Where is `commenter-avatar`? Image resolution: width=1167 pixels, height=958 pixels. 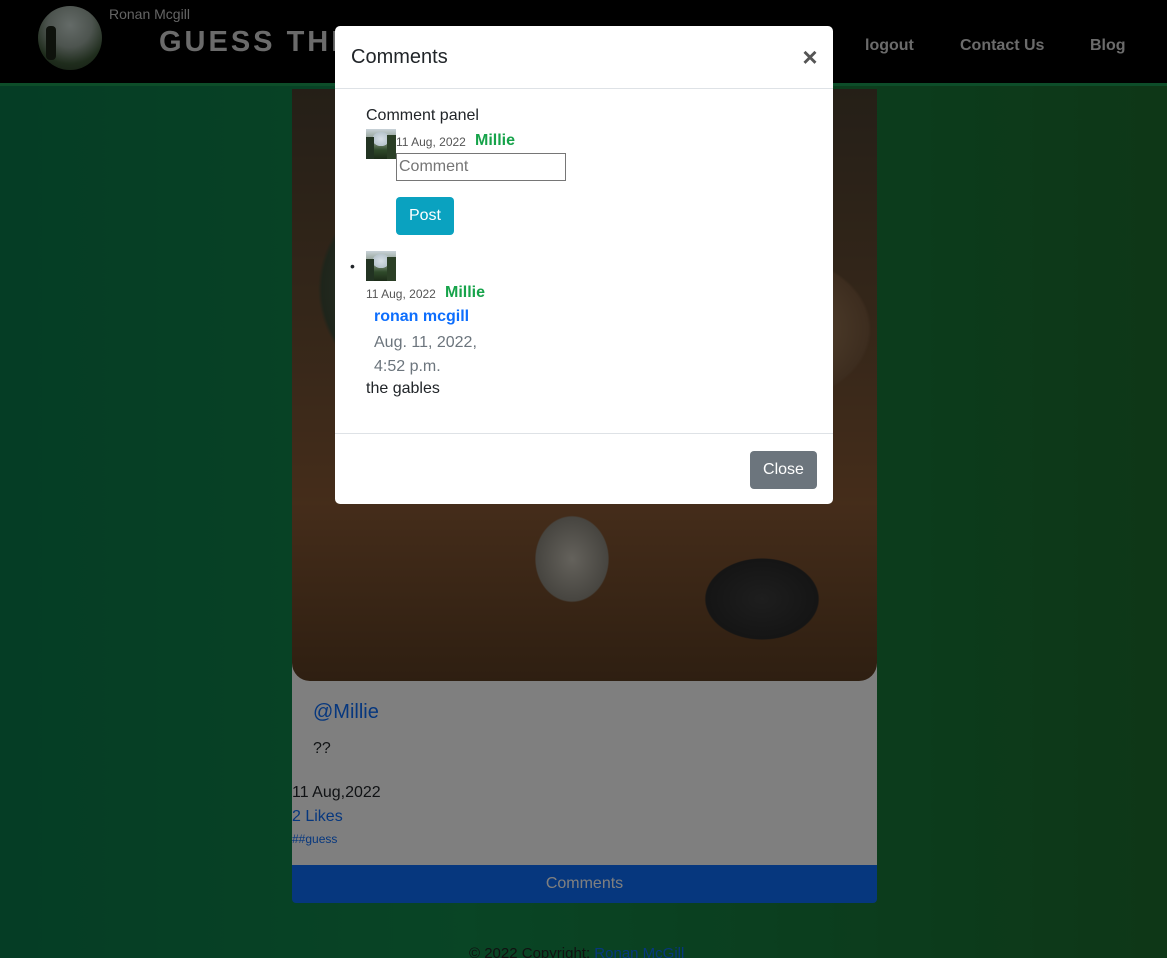 commenter-avatar is located at coordinates (381, 144).